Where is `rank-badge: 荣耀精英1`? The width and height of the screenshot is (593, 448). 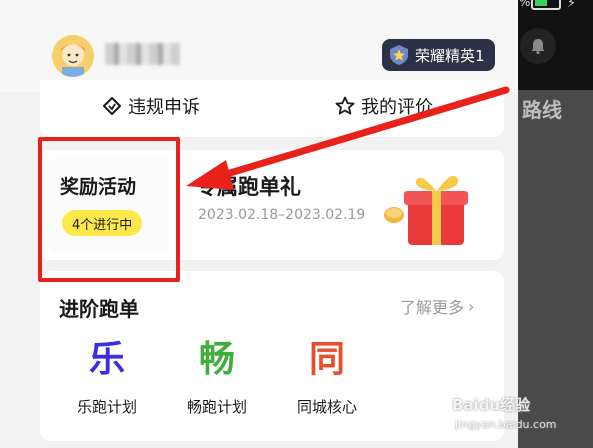 rank-badge: 荣耀精英1 is located at coordinates (438, 55).